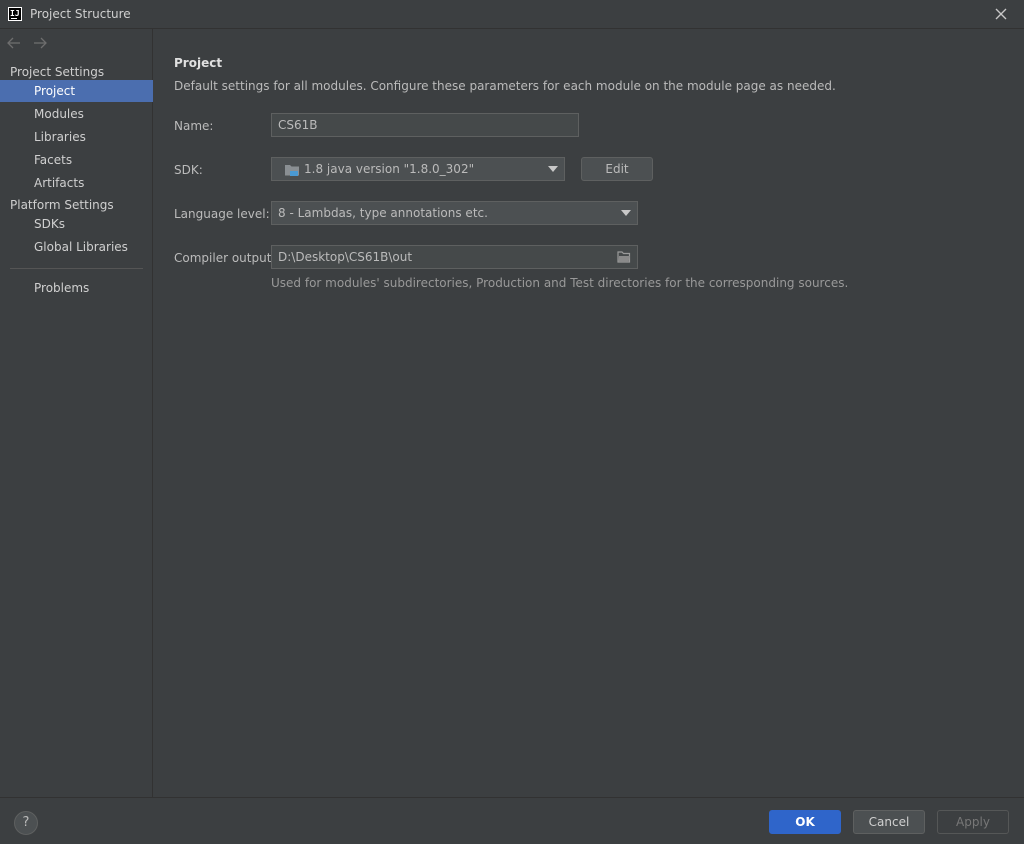  What do you see at coordinates (80, 14) in the screenshot?
I see `window-title: Project Structure` at bounding box center [80, 14].